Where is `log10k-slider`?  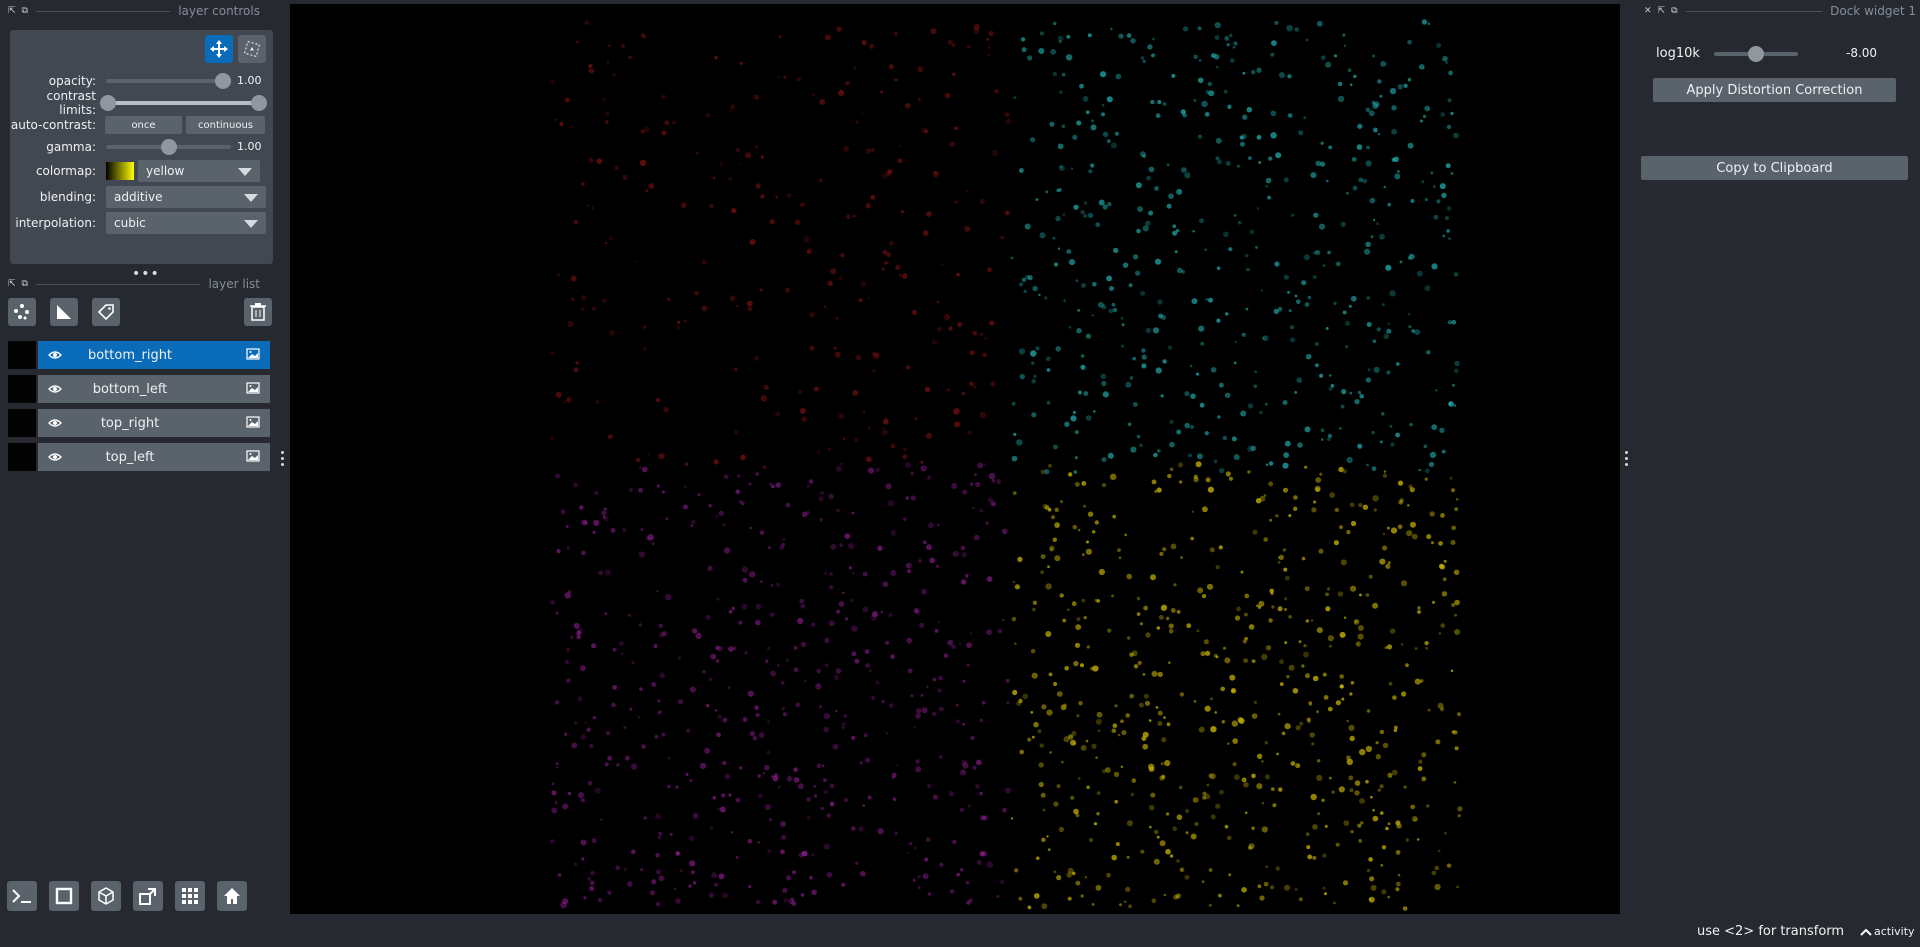 log10k-slider is located at coordinates (1756, 54).